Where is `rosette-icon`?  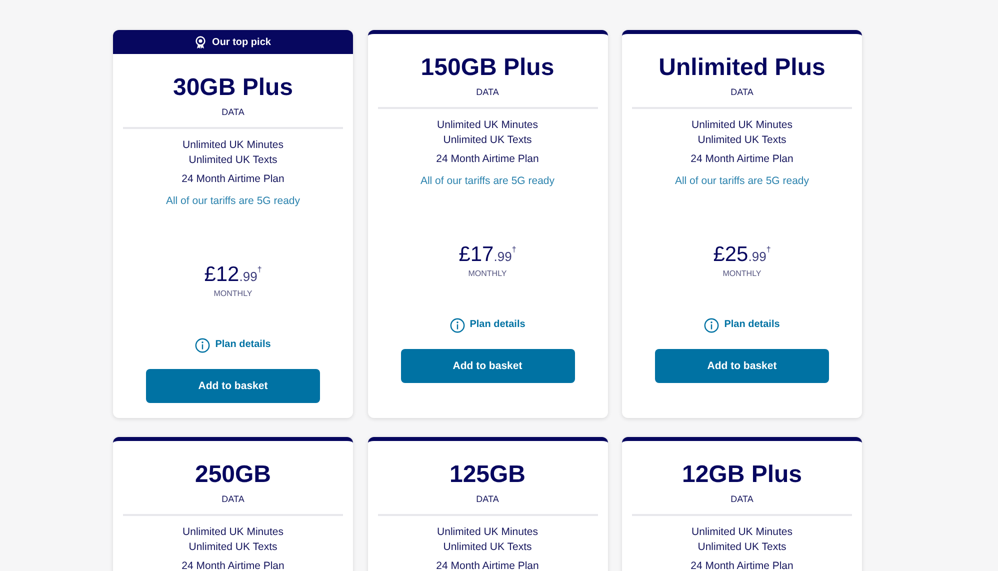
rosette-icon is located at coordinates (200, 42).